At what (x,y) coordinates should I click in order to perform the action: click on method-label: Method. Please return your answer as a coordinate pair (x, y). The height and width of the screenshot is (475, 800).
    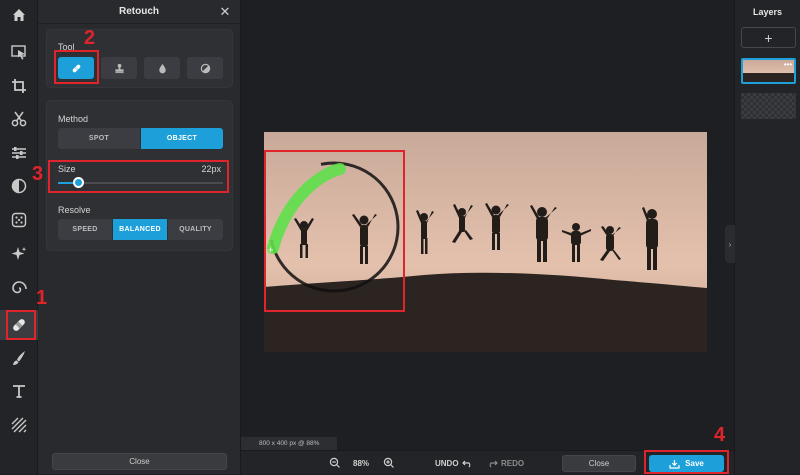
    Looking at the image, I should click on (73, 119).